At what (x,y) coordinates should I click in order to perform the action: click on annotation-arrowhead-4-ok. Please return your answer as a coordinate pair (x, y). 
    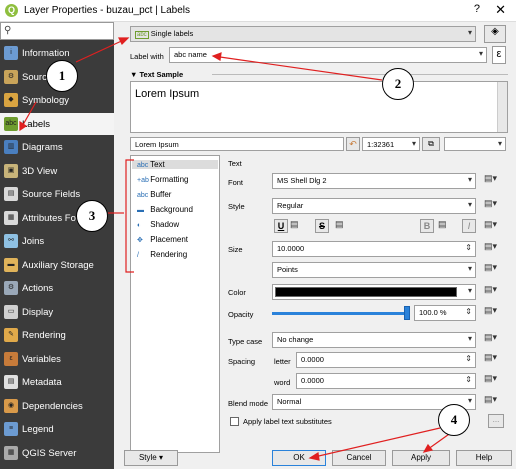
    Looking at the image, I should click on (314, 456).